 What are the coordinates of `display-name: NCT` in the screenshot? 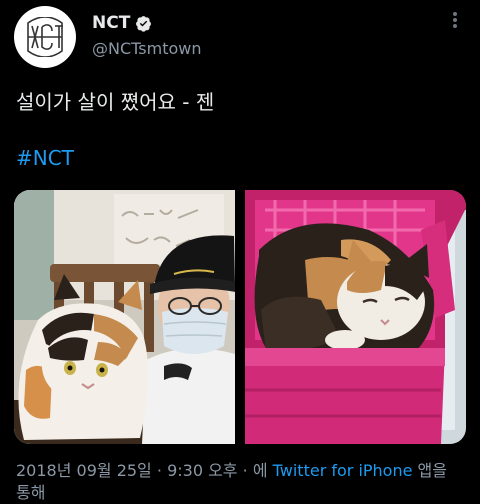 It's located at (111, 23).